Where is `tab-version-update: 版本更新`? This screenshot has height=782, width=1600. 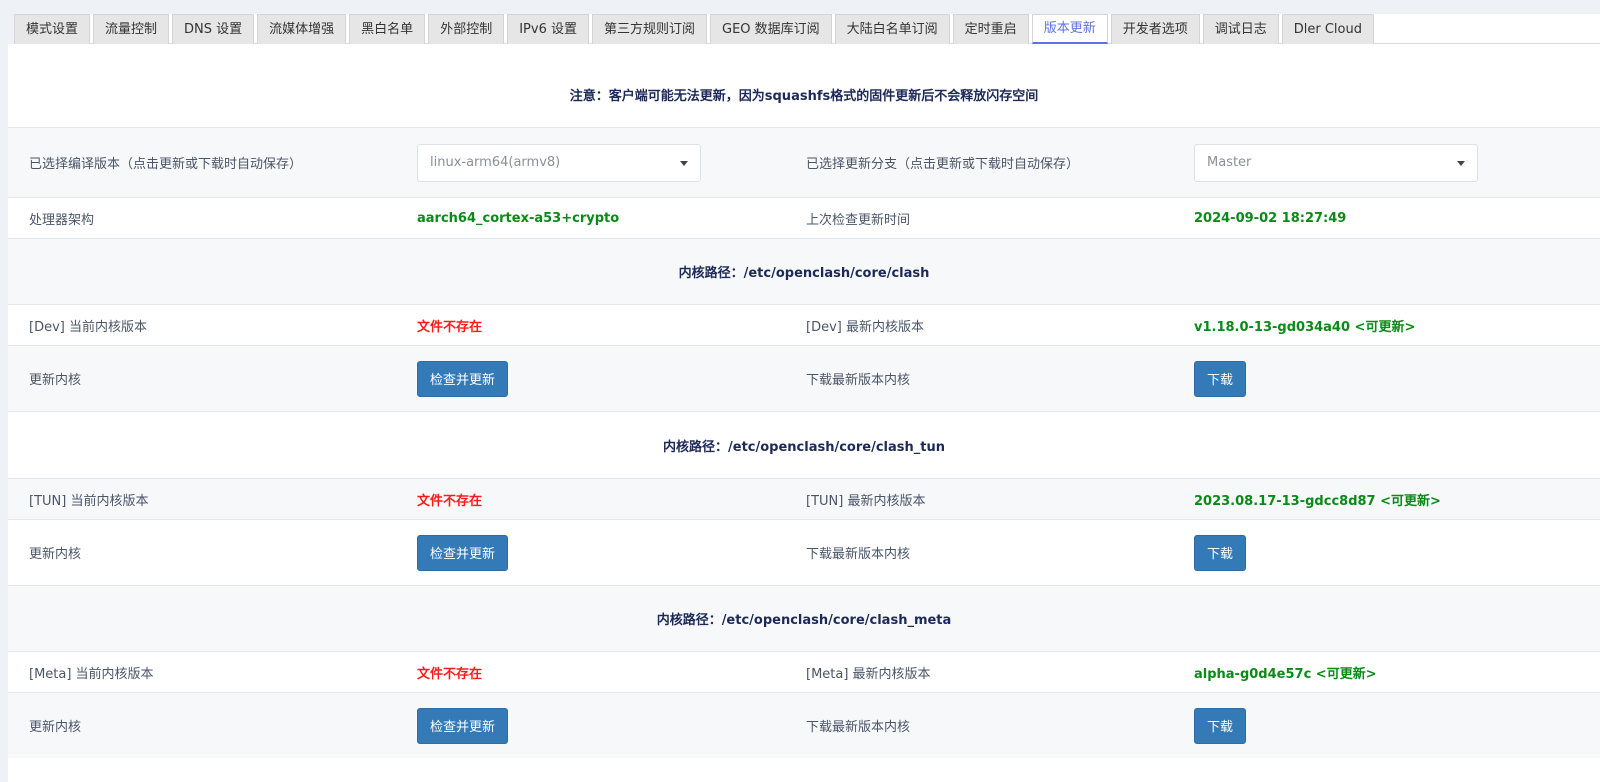 tab-version-update: 版本更新 is located at coordinates (1069, 29).